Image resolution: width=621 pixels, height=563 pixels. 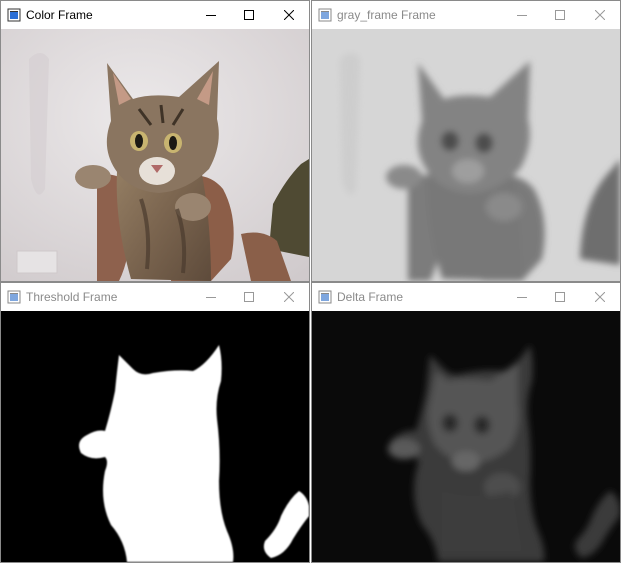 I want to click on window-title: Color Frame, so click(x=59, y=15).